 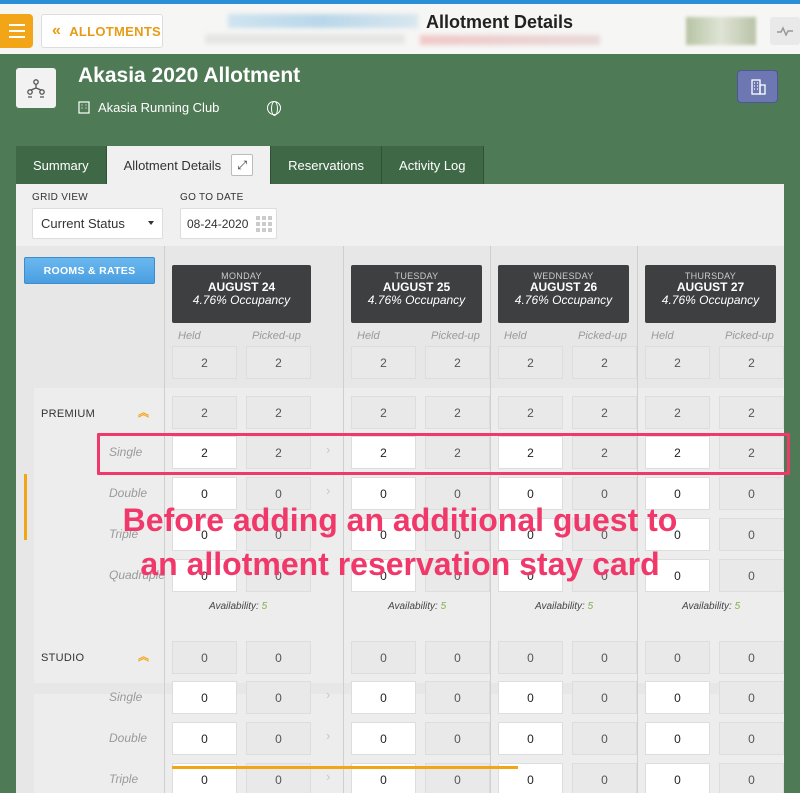 What do you see at coordinates (563, 294) in the screenshot?
I see `day-header: WEDNESDAY AUGUST 26 4.76% Occupancy` at bounding box center [563, 294].